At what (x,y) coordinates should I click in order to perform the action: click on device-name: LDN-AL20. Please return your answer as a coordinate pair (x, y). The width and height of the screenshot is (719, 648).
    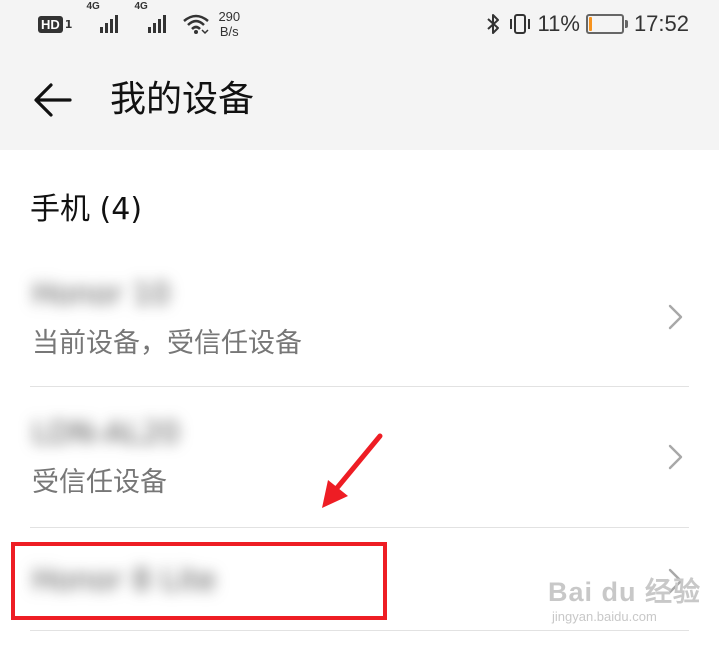
    Looking at the image, I should click on (106, 433).